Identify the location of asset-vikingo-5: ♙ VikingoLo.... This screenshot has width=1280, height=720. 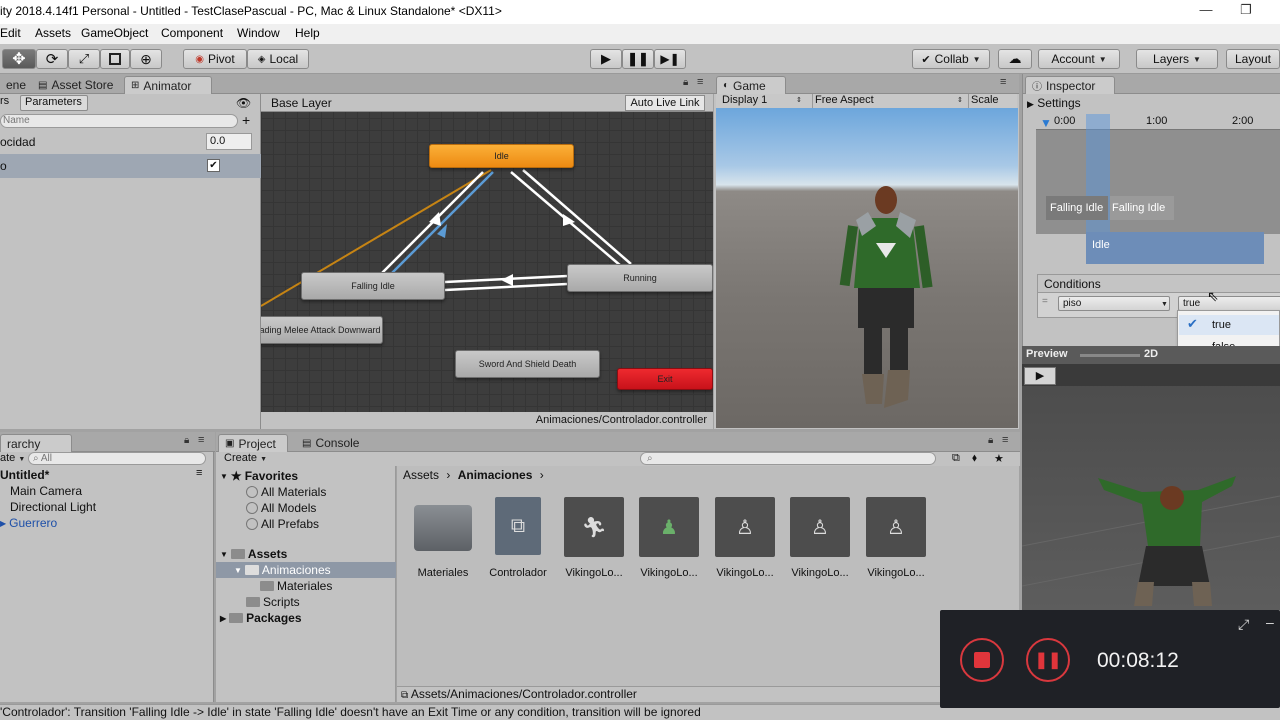
(896, 538).